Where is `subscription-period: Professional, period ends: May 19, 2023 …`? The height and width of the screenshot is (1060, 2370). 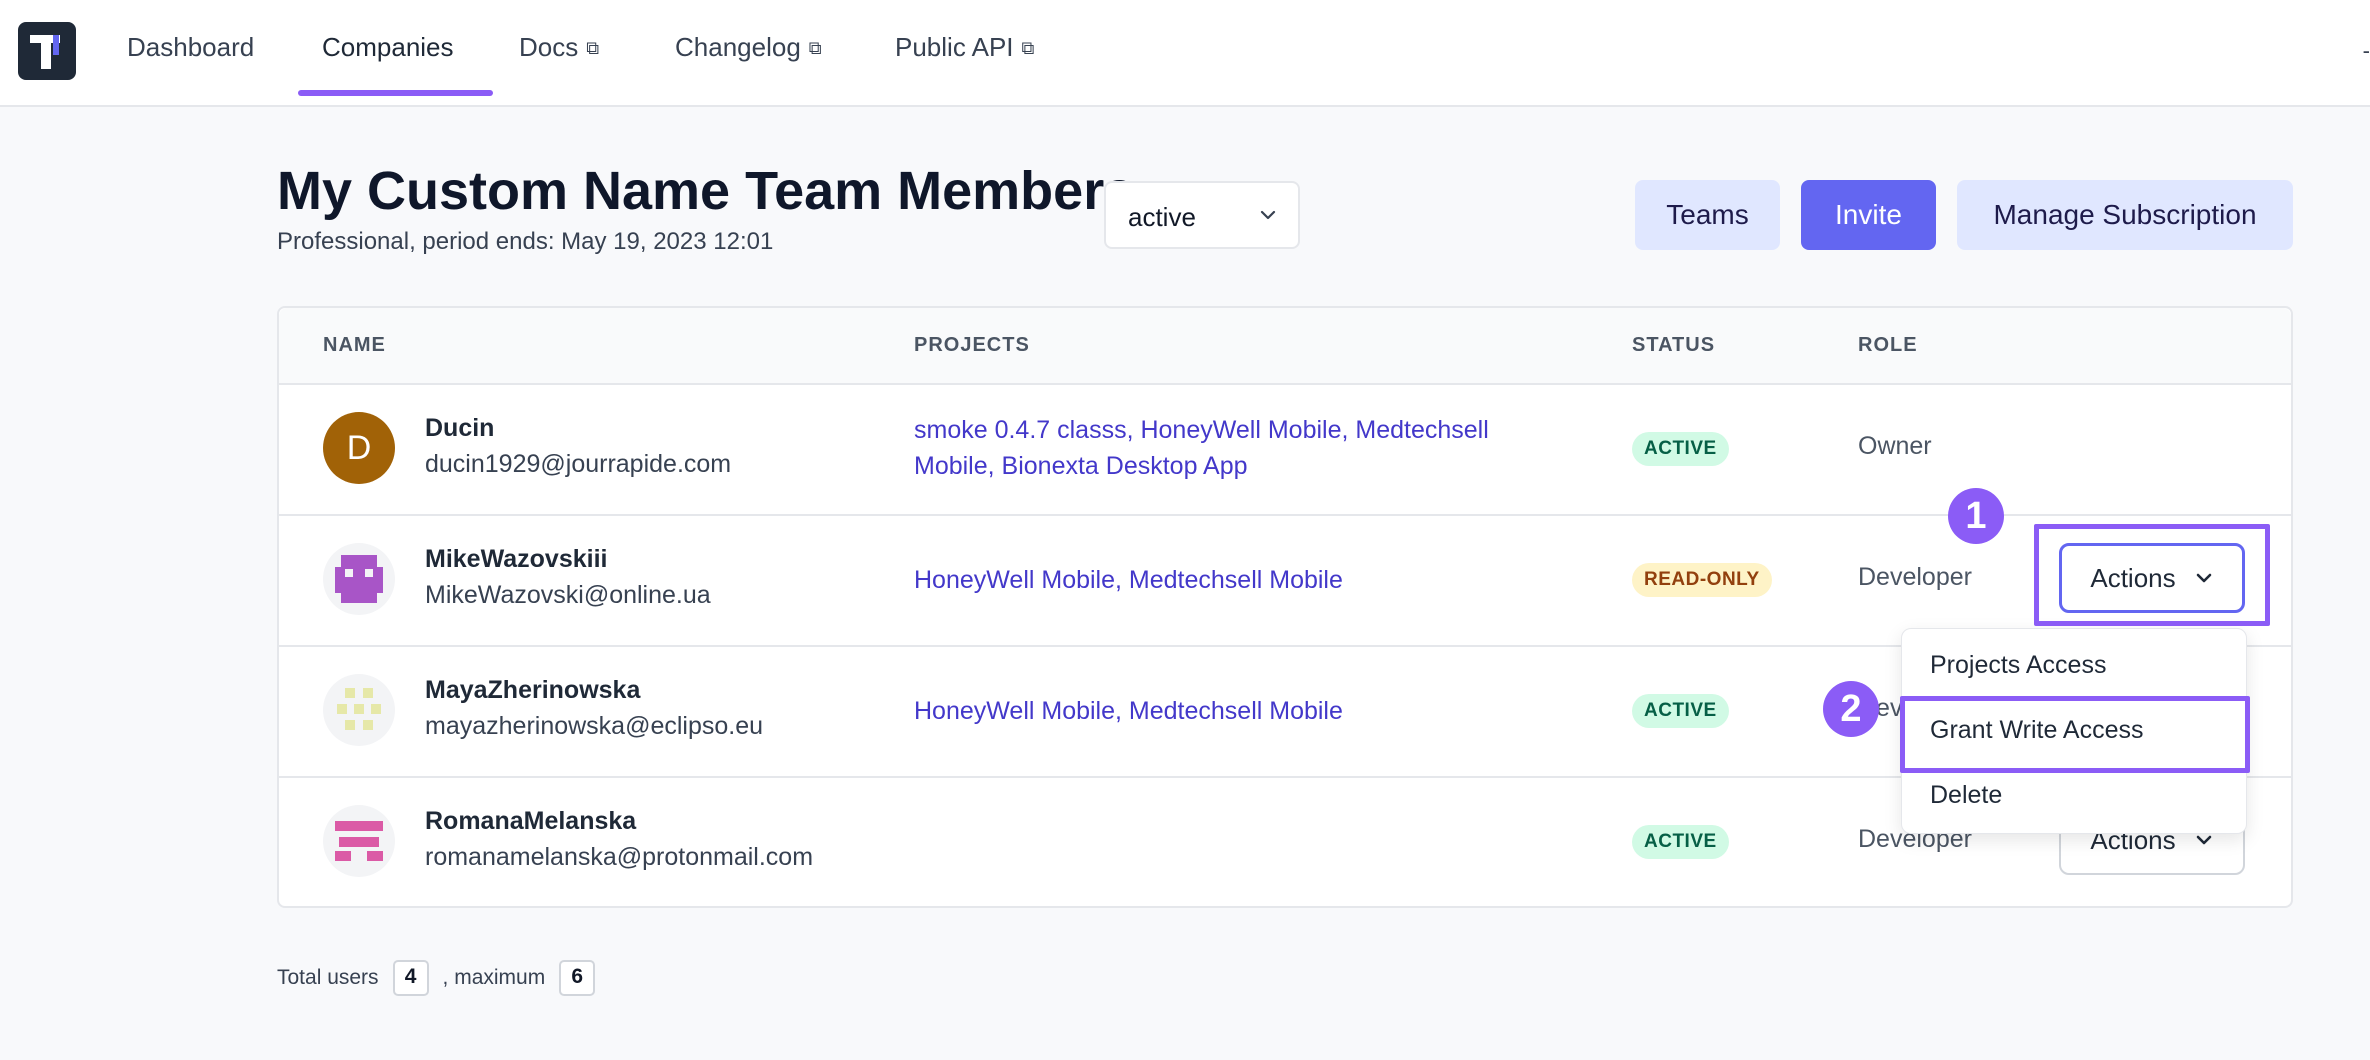
subscription-period: Professional, period ends: May 19, 2023 … is located at coordinates (525, 241).